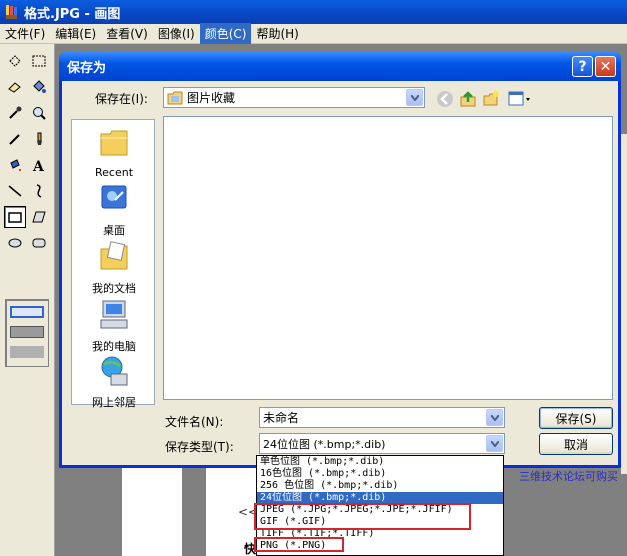 This screenshot has height=556, width=627. What do you see at coordinates (576, 444) in the screenshot?
I see `cancel-button: 取消` at bounding box center [576, 444].